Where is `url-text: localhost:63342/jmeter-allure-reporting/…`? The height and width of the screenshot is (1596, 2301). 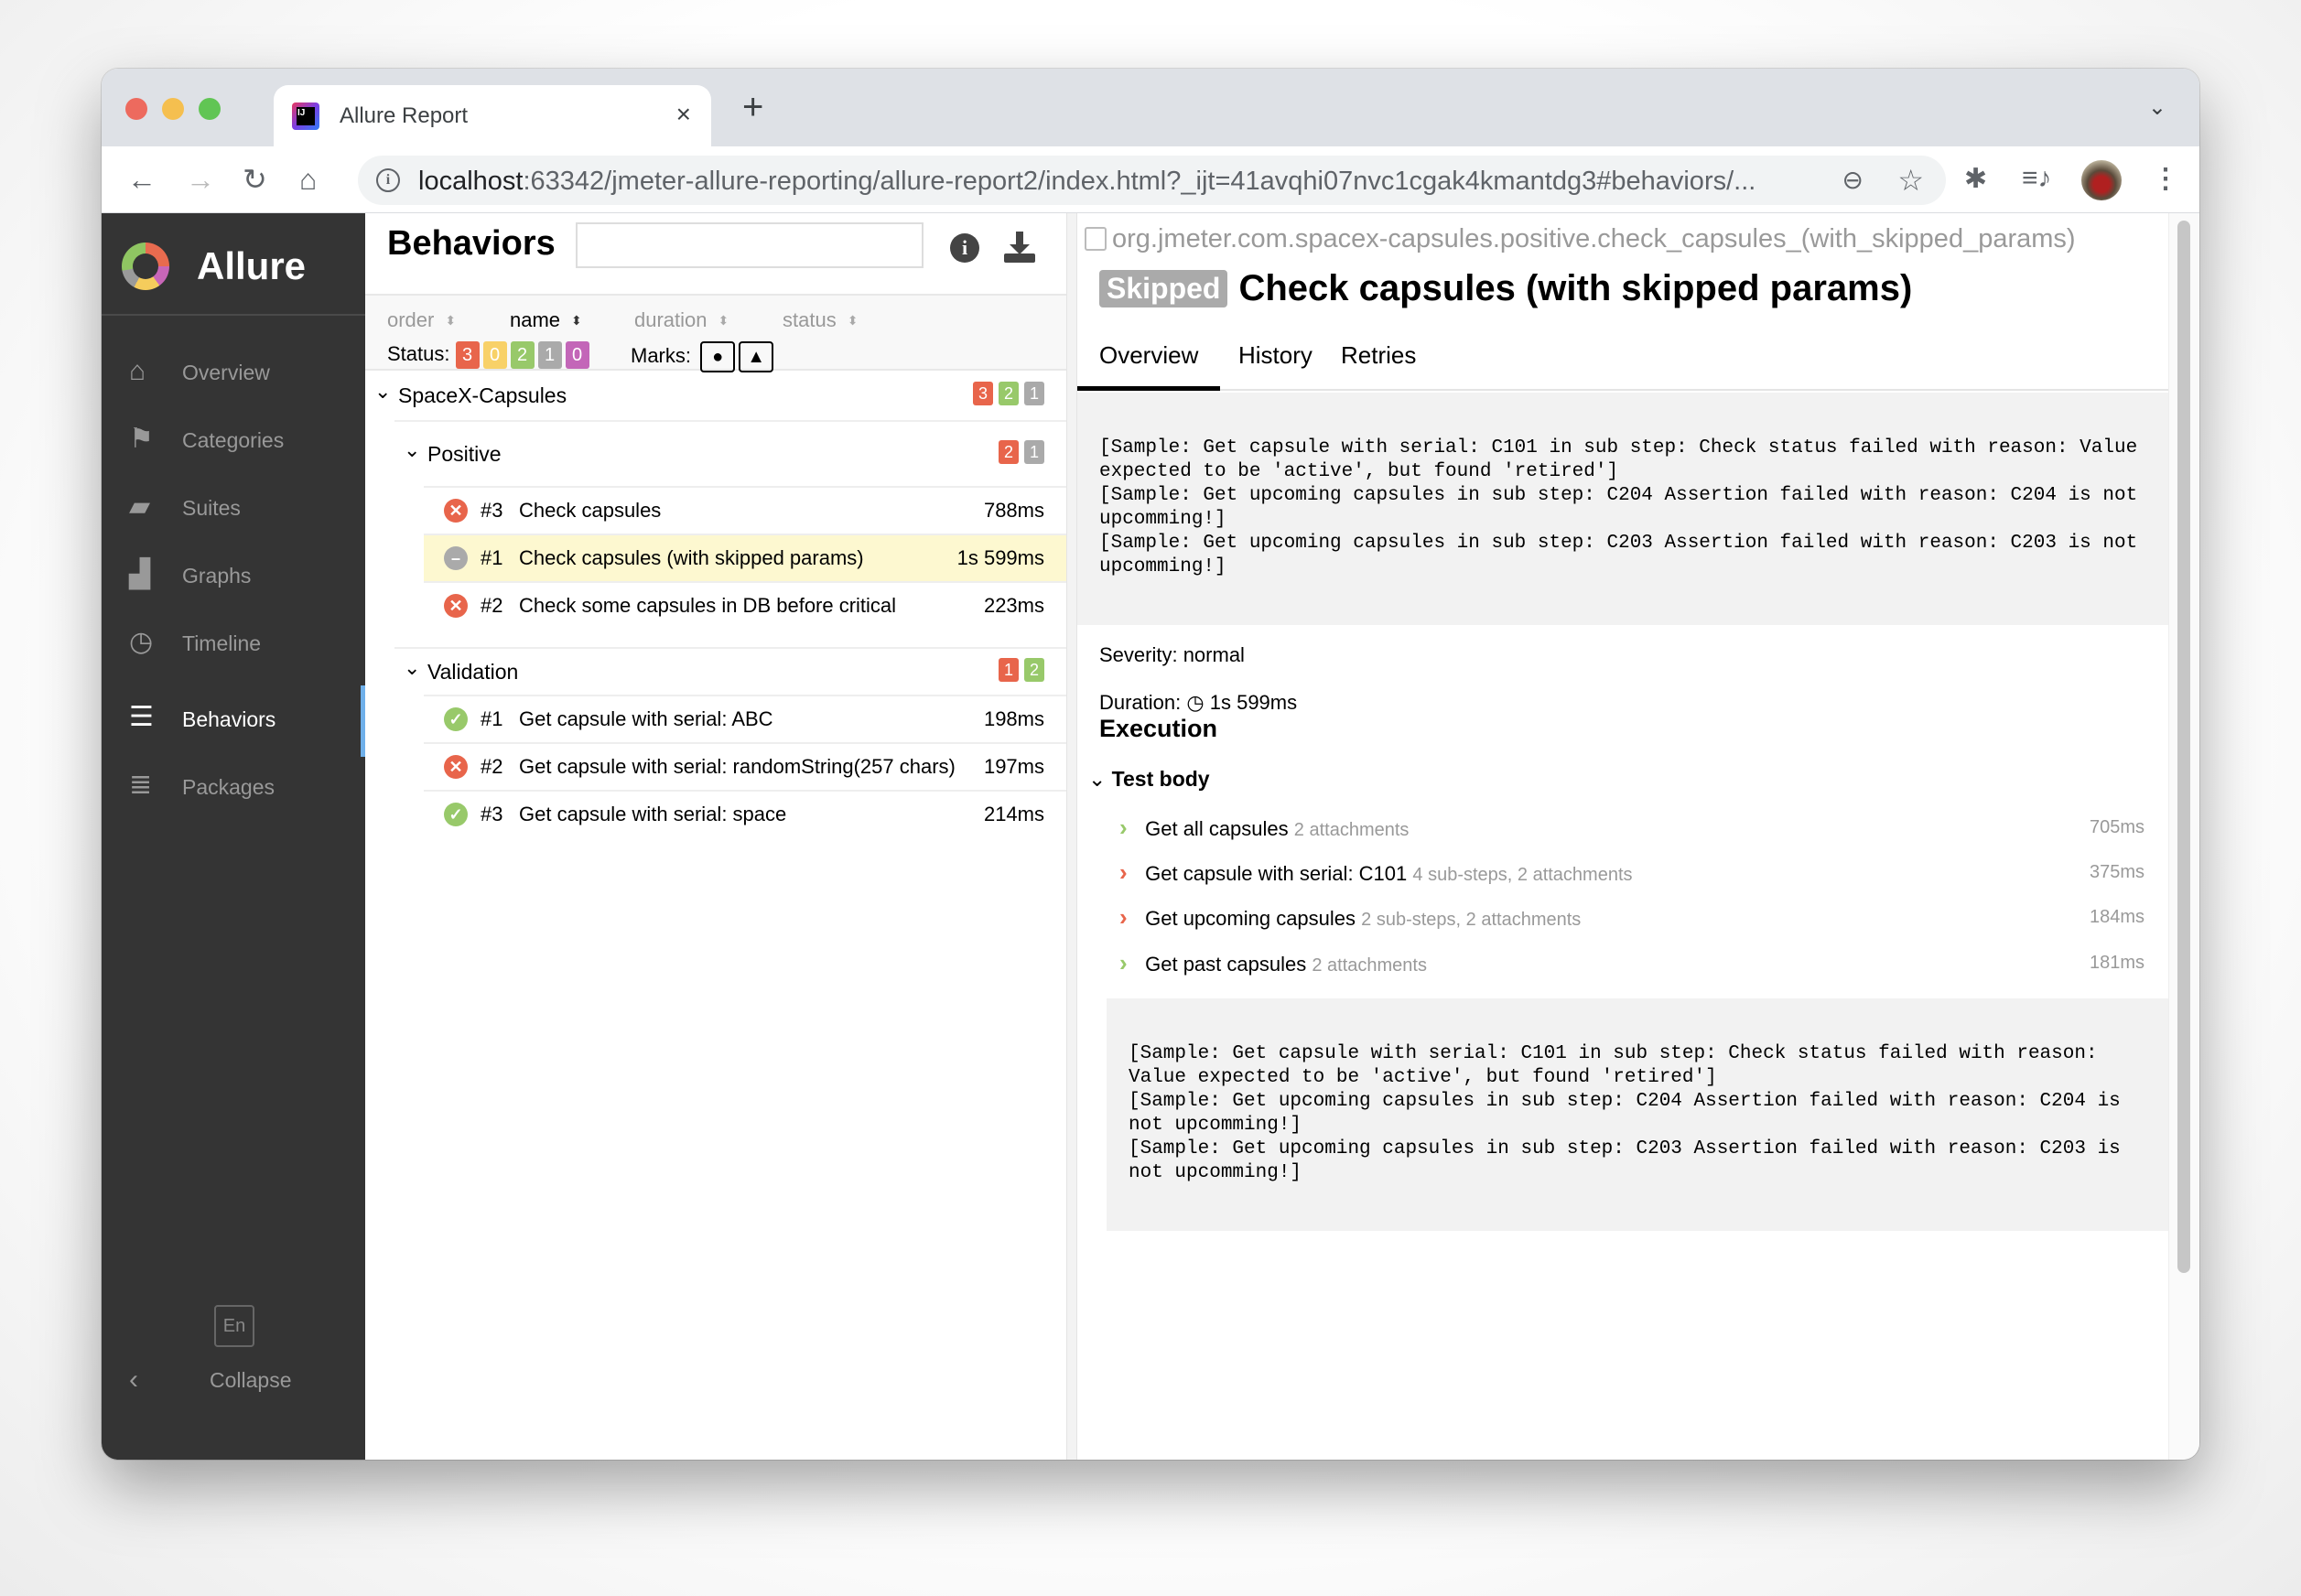 url-text: localhost:63342/jmeter-allure-reporting/… is located at coordinates (1086, 182).